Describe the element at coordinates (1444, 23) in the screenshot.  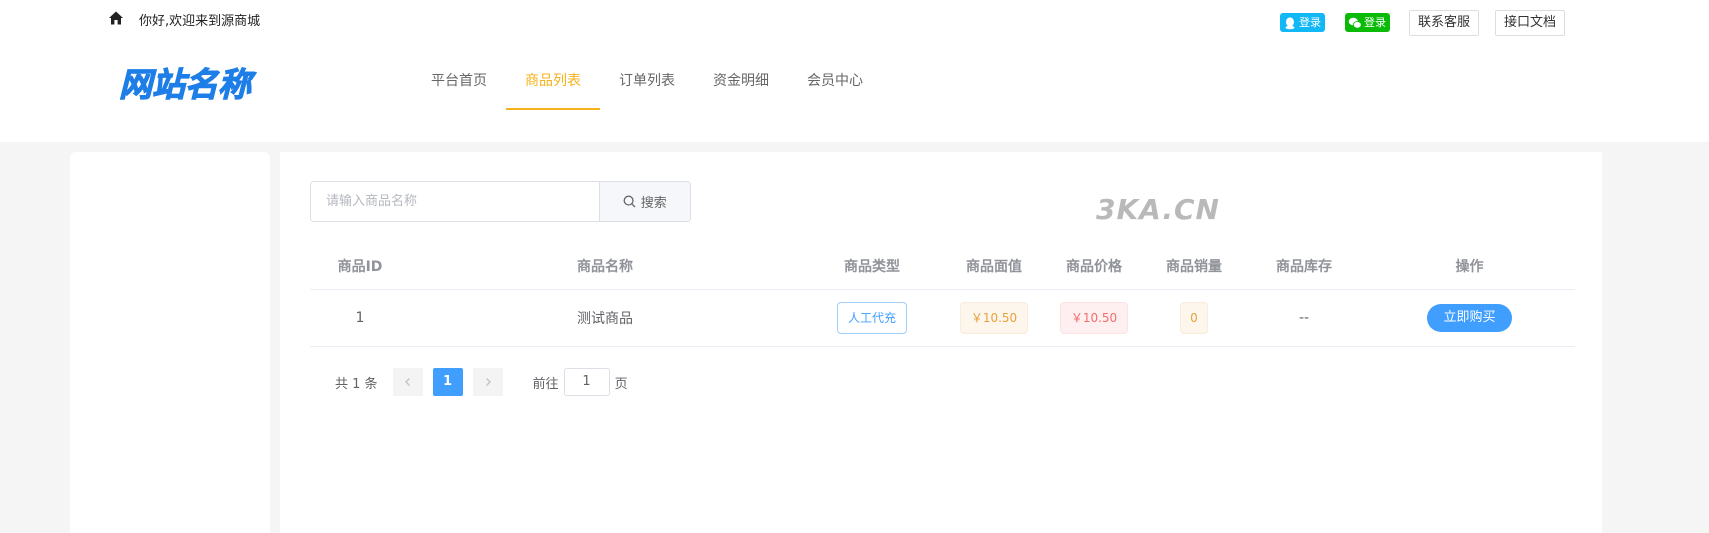
I see `contact-service-button: 联系客服` at that location.